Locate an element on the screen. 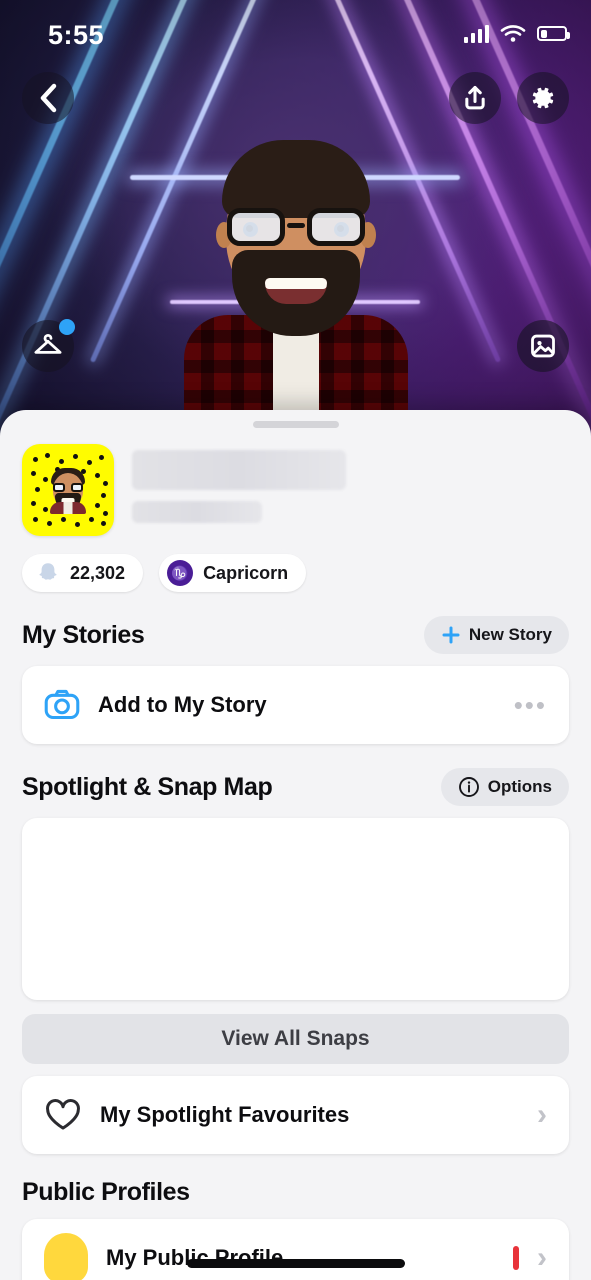 Image resolution: width=591 pixels, height=1280 pixels. settings-button is located at coordinates (543, 98).